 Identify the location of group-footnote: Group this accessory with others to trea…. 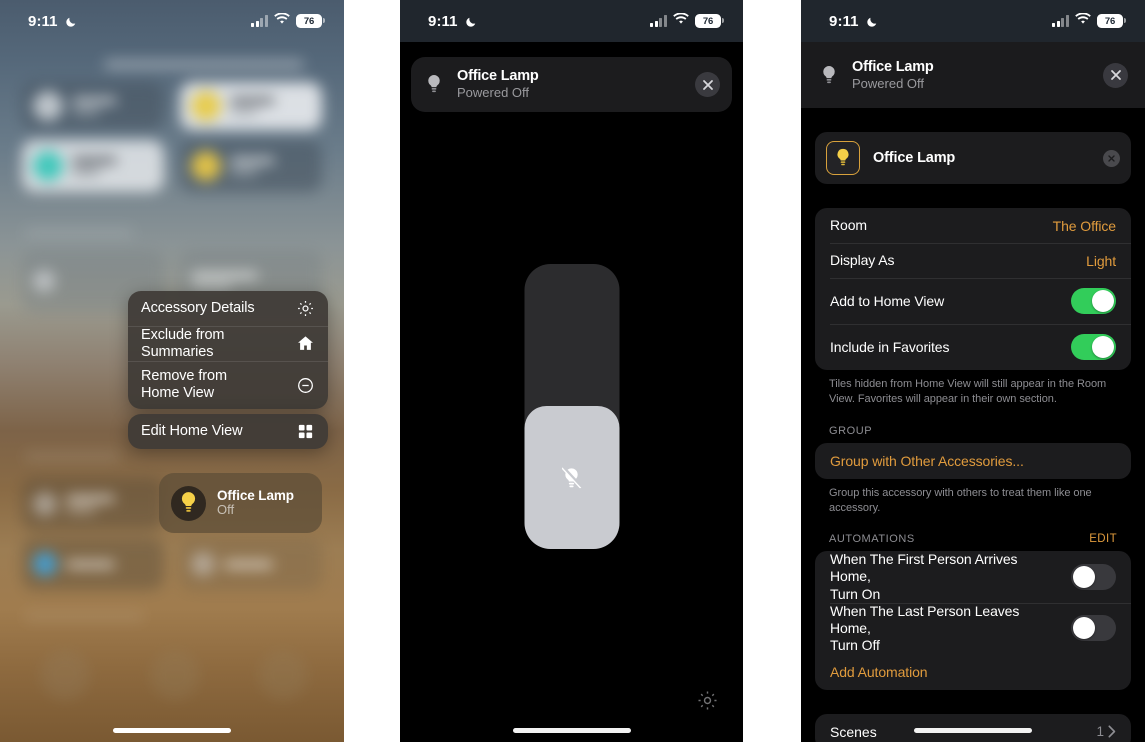
(960, 500).